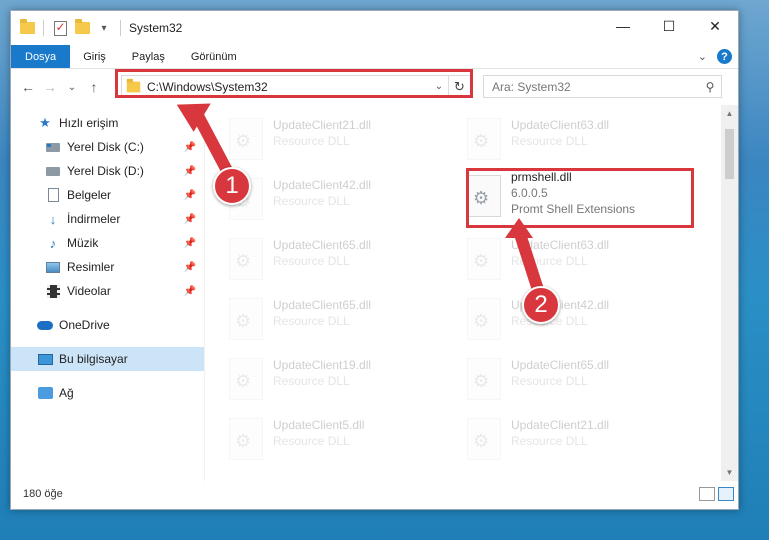 The height and width of the screenshot is (540, 769). I want to click on up-button: ↑, so click(94, 87).